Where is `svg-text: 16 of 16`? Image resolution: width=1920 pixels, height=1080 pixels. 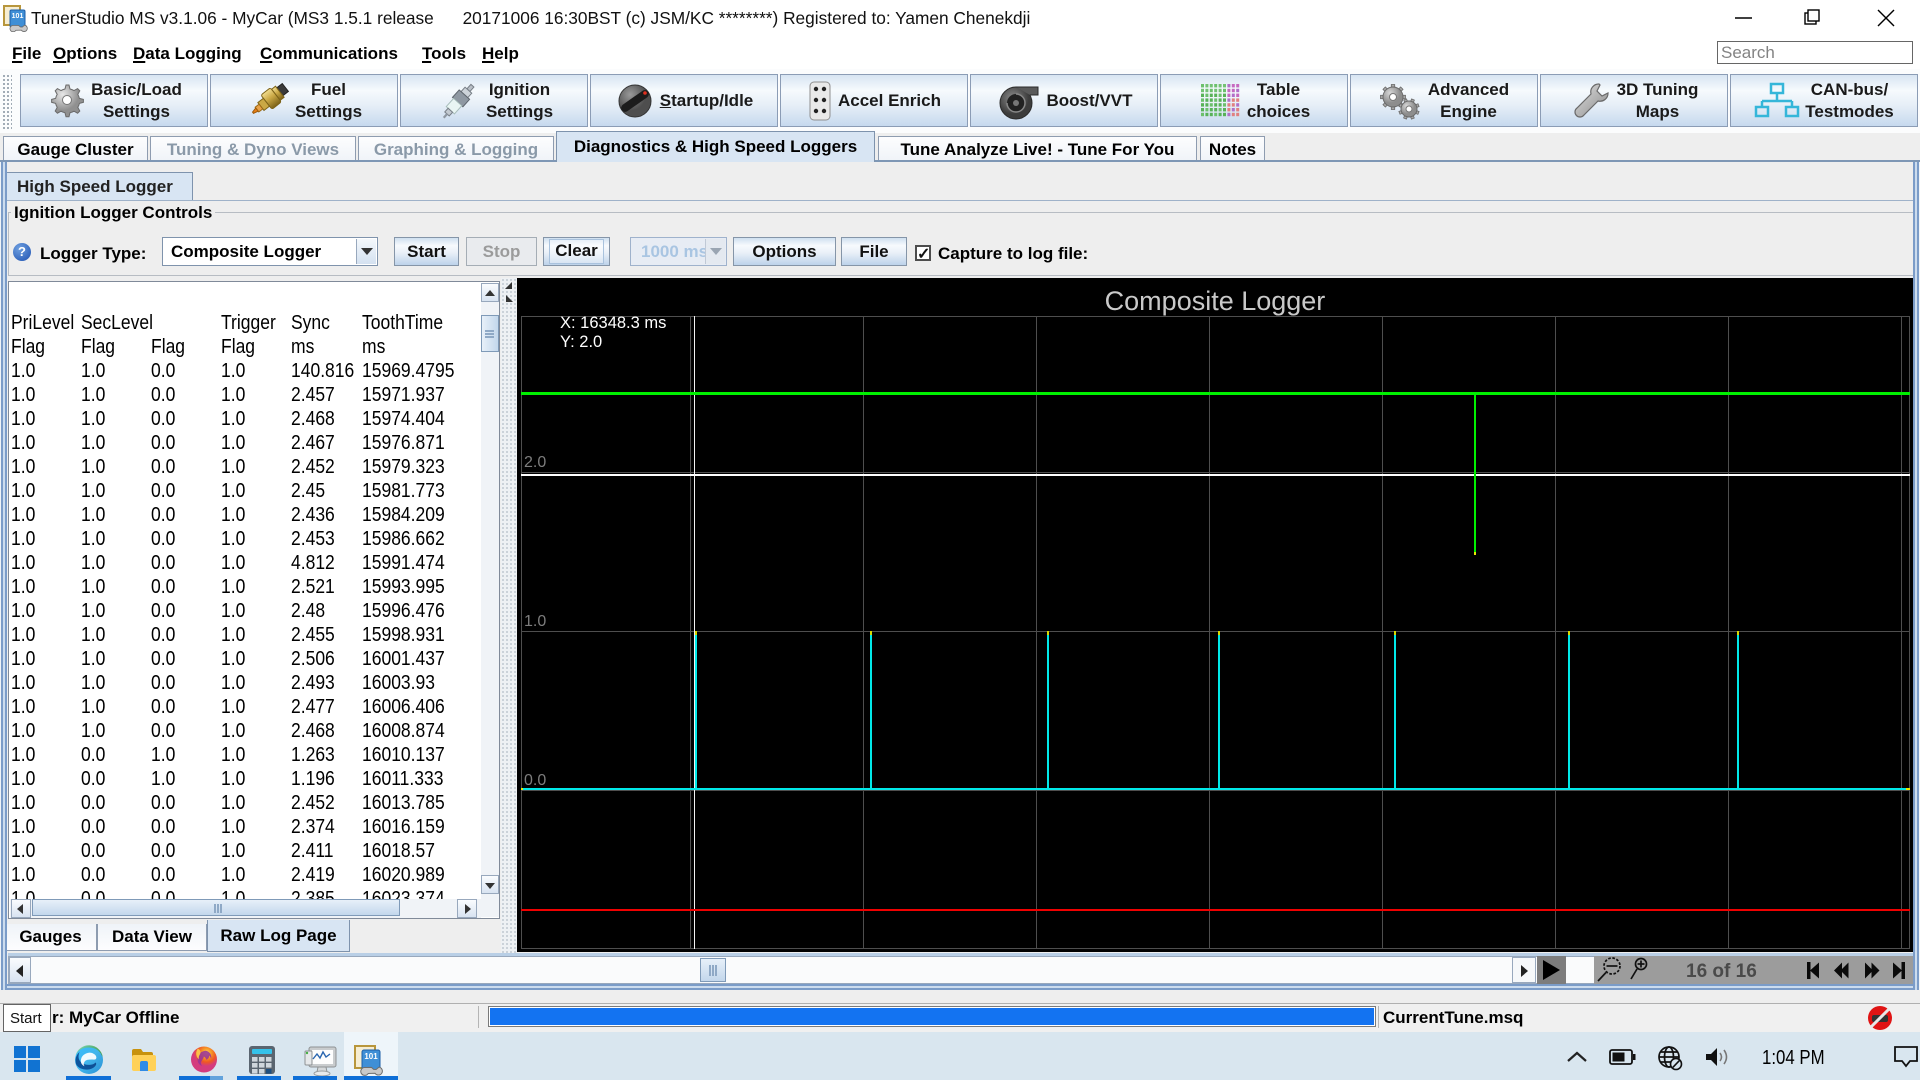
svg-text: 16 of 16 is located at coordinates (1721, 971).